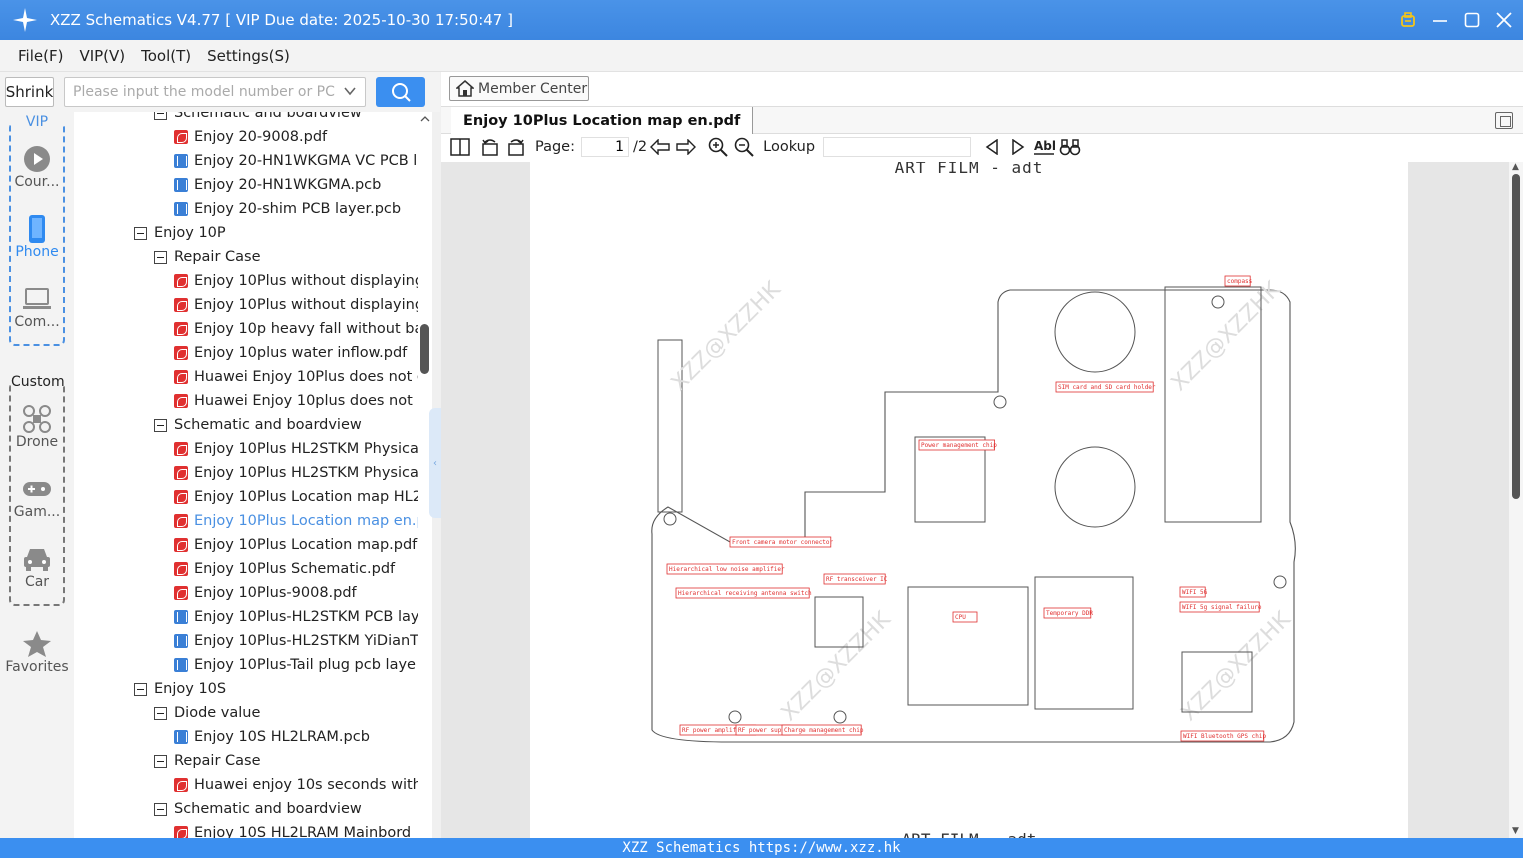 This screenshot has width=1523, height=858. What do you see at coordinates (1504, 120) in the screenshot?
I see `restore-tab-icon` at bounding box center [1504, 120].